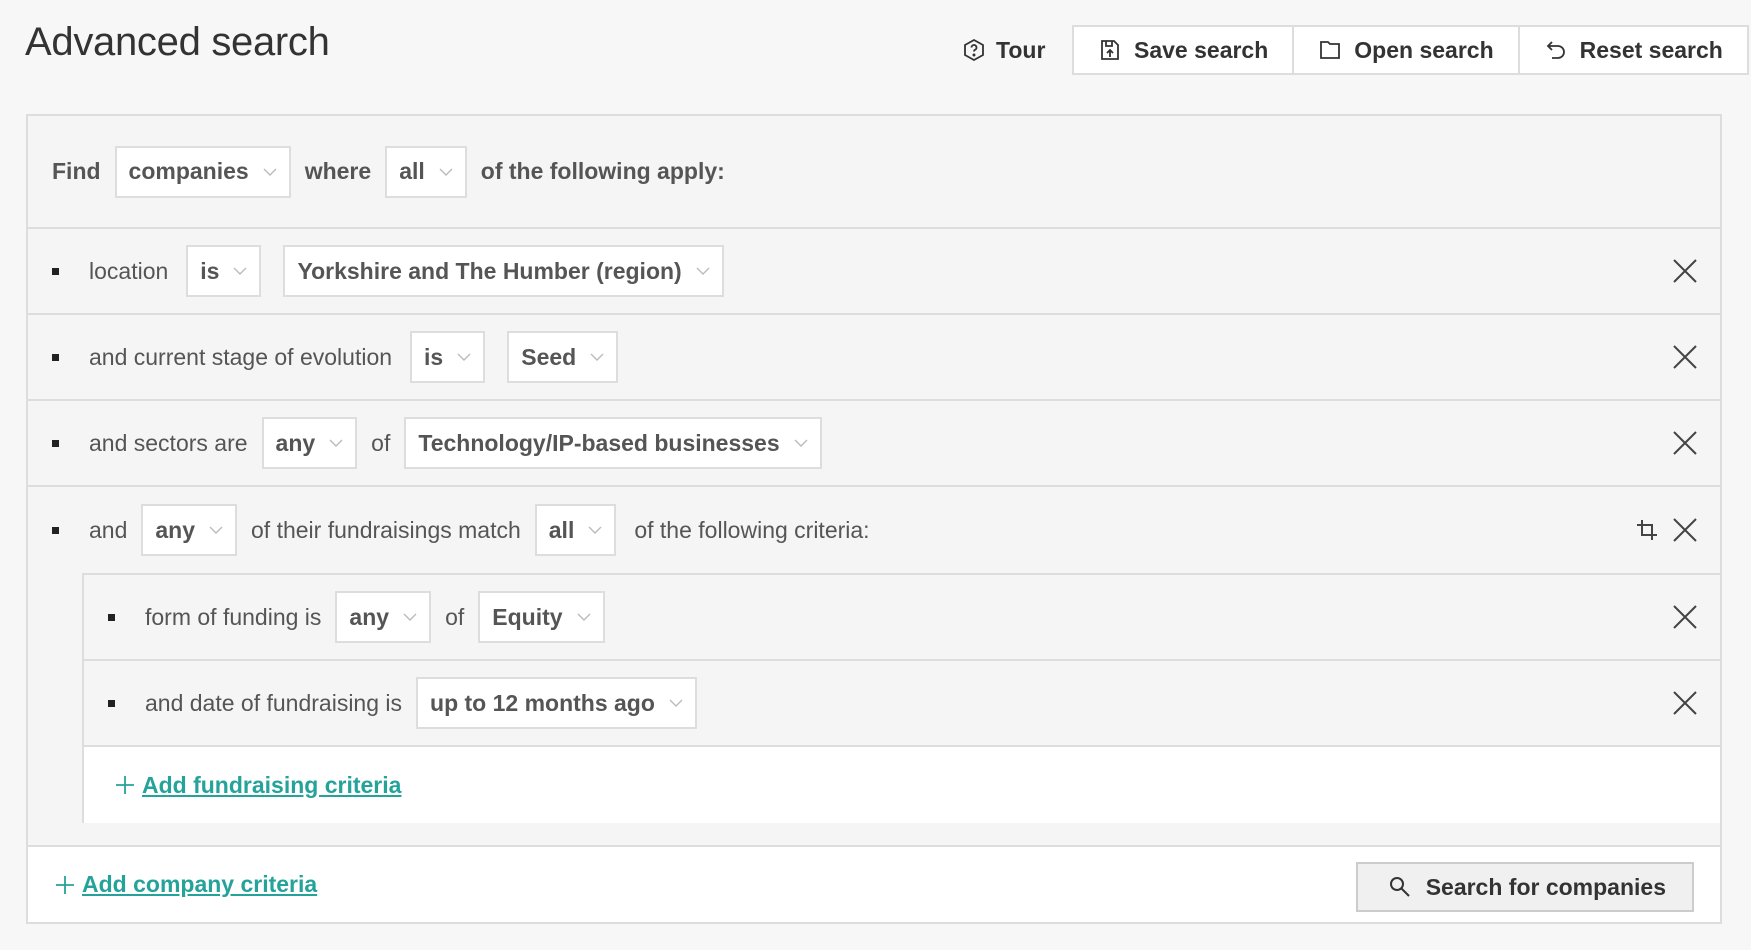 The height and width of the screenshot is (950, 1751). Describe the element at coordinates (599, 442) in the screenshot. I see `sector-value: Technology/IP-based businesses` at that location.